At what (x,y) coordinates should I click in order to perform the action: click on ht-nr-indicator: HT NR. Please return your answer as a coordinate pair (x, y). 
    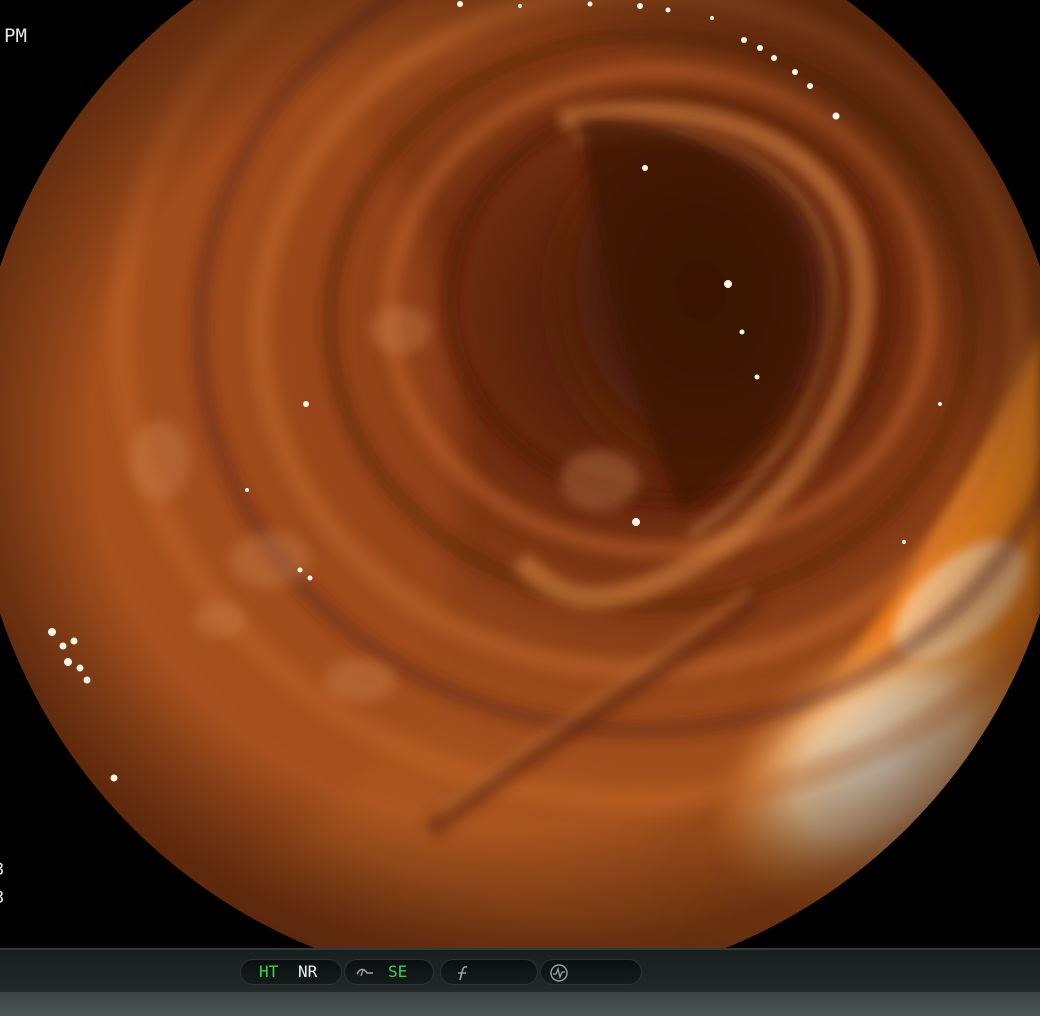
    Looking at the image, I should click on (291, 972).